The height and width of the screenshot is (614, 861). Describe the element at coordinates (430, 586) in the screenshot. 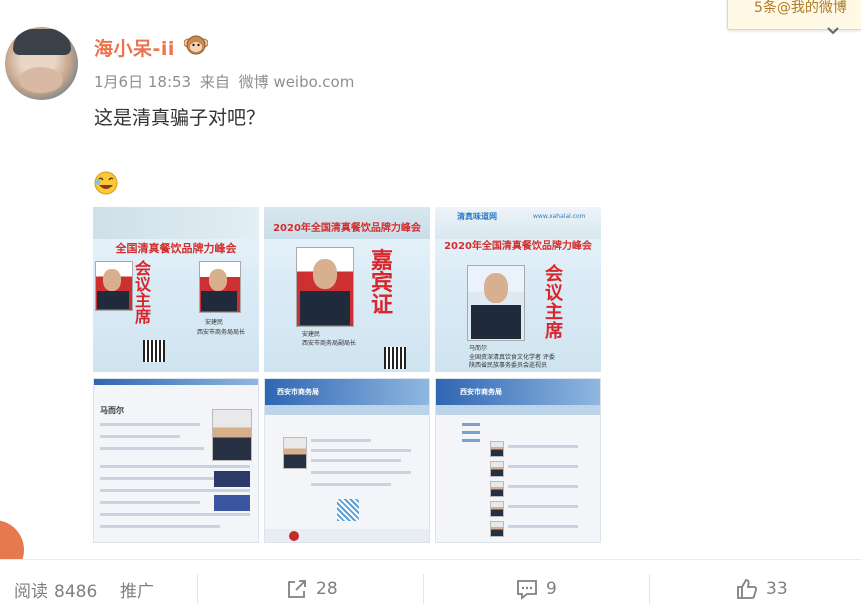

I see `action-bar: 阅读 8486 推广 28 9 33` at that location.